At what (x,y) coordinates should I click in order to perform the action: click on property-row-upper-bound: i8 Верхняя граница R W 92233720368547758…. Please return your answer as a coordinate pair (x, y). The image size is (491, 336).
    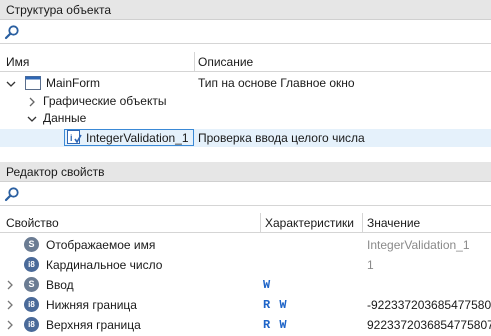
    Looking at the image, I should click on (245, 325).